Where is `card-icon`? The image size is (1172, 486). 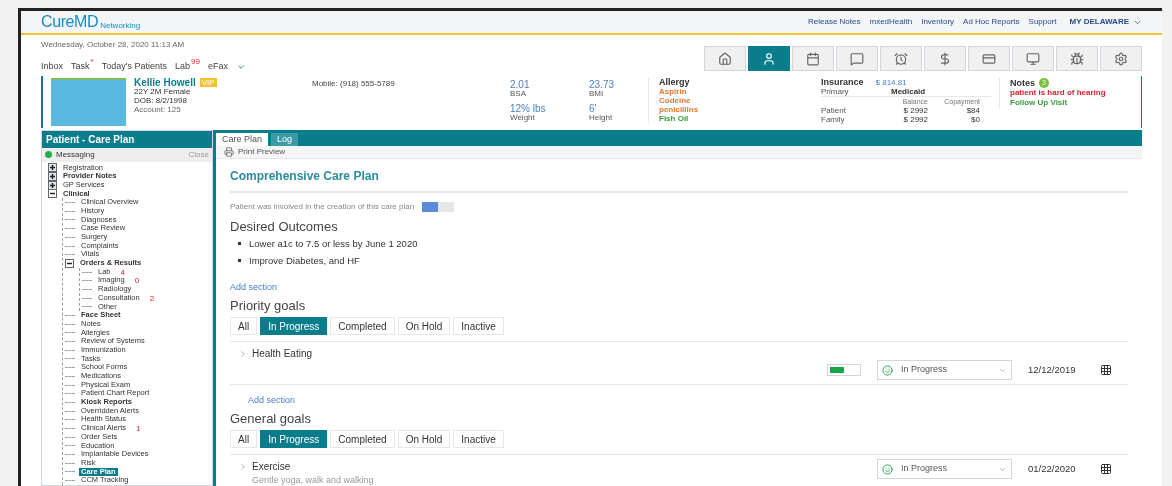 card-icon is located at coordinates (989, 58).